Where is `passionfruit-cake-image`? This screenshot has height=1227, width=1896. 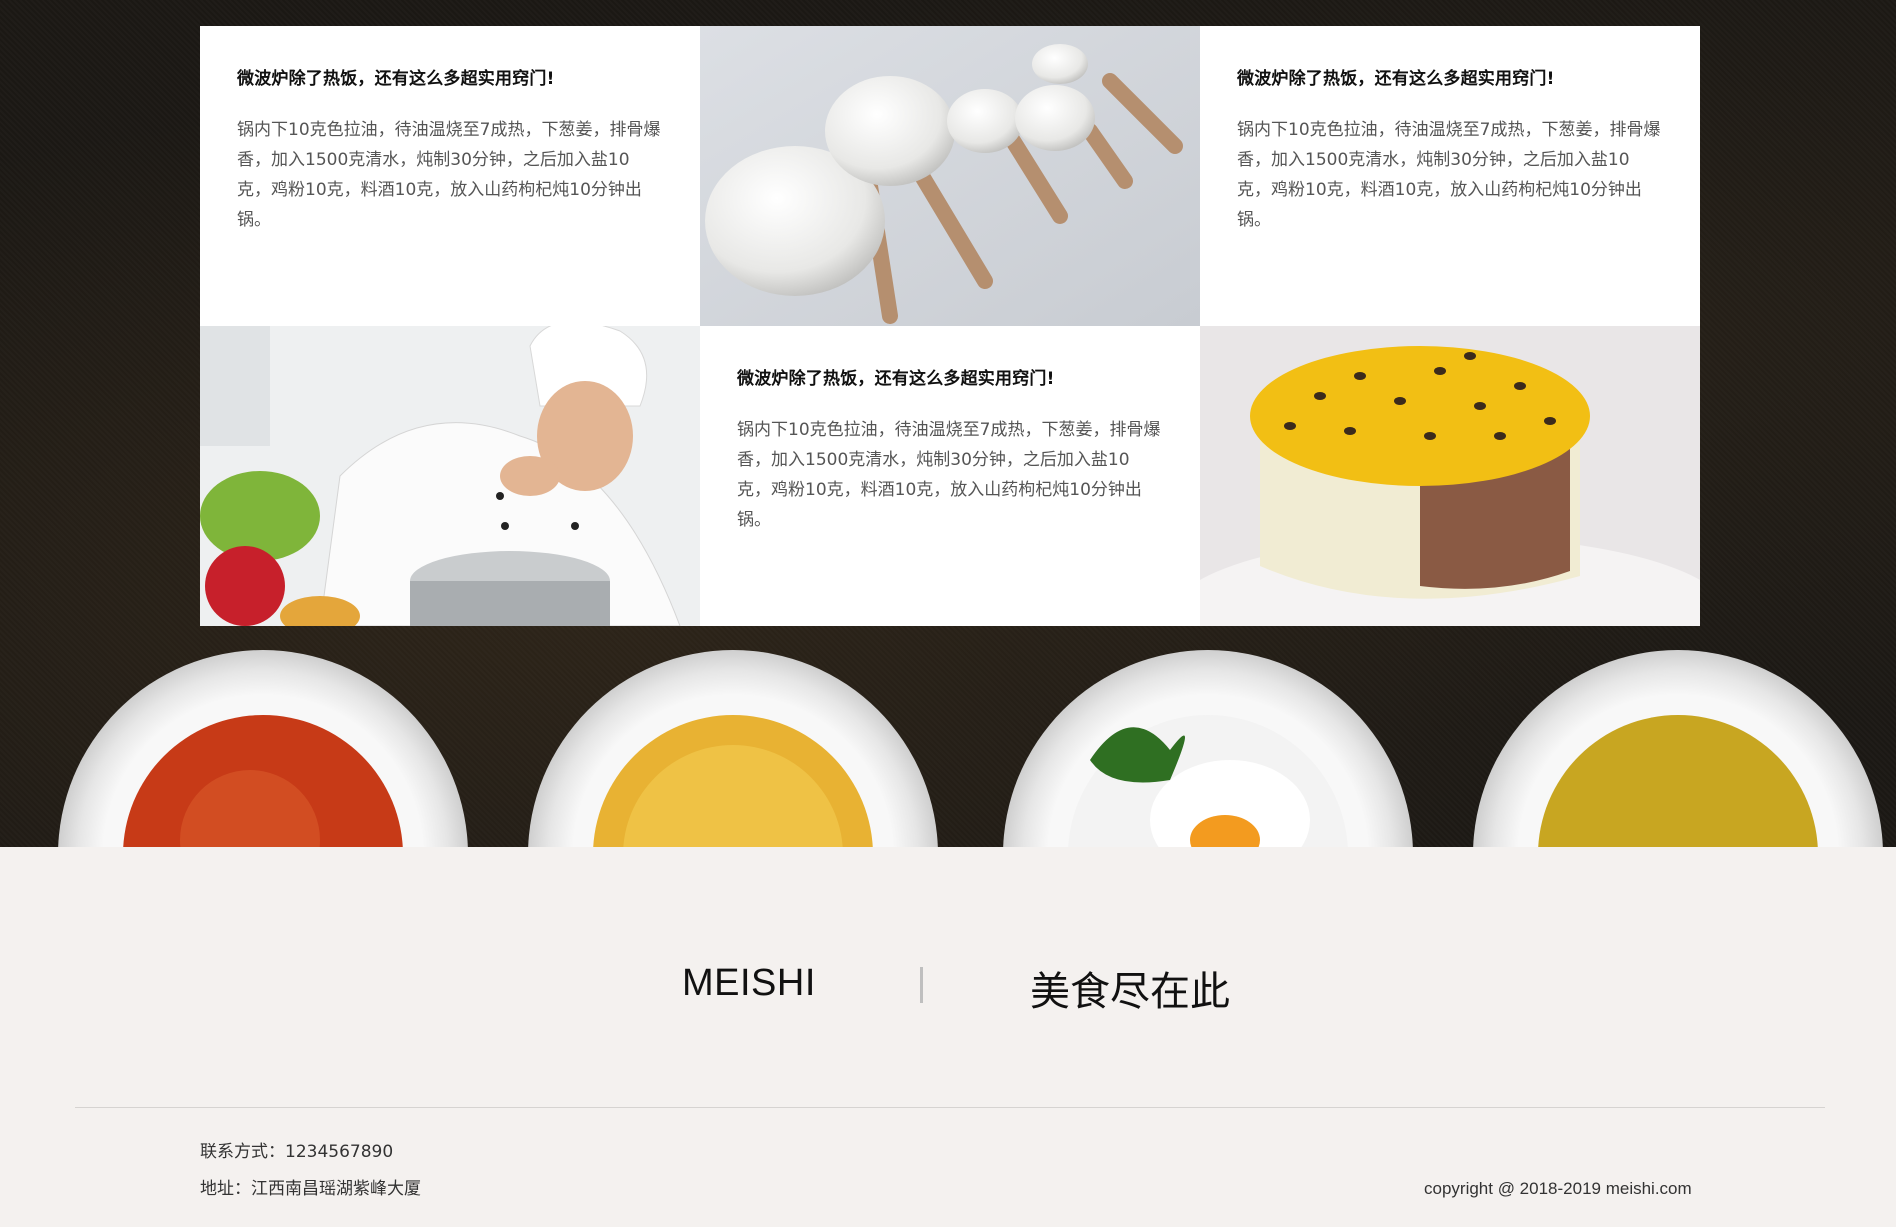
passionfruit-cake-image is located at coordinates (1450, 476).